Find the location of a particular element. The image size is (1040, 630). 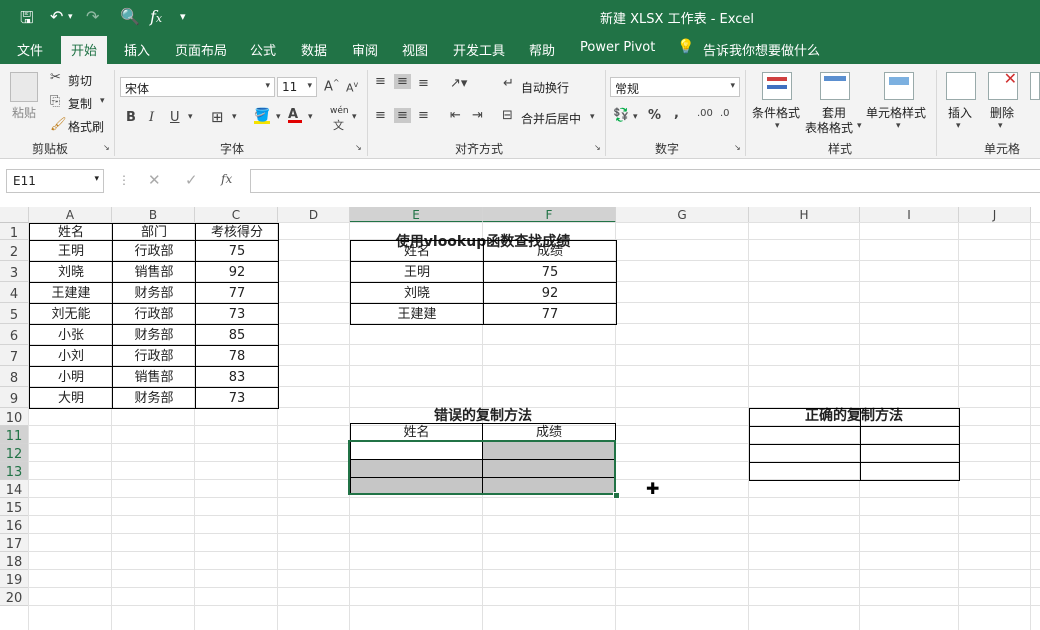

row-header-17: 17 is located at coordinates (14, 543).